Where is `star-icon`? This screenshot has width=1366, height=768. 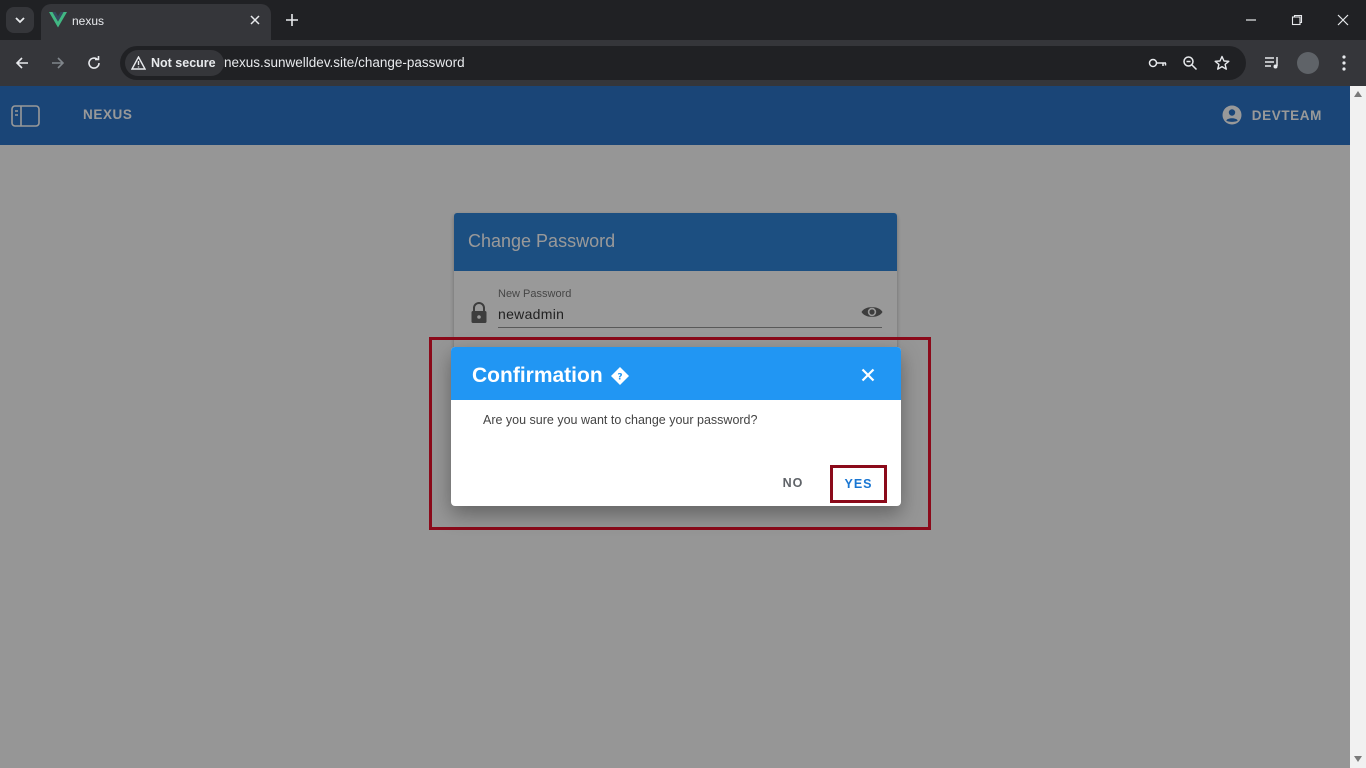
star-icon is located at coordinates (1222, 62).